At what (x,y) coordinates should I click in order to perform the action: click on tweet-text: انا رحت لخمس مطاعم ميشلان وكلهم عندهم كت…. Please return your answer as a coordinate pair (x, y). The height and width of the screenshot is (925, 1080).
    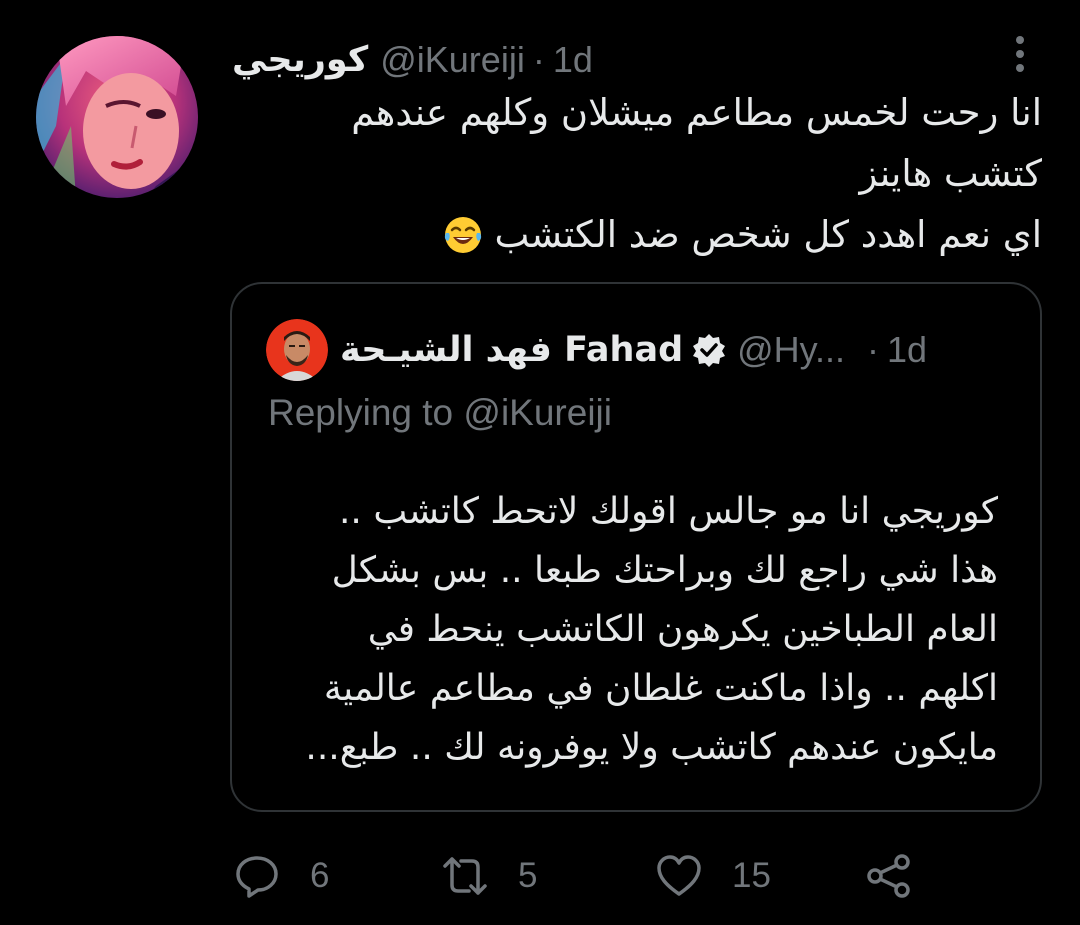
    Looking at the image, I should click on (637, 173).